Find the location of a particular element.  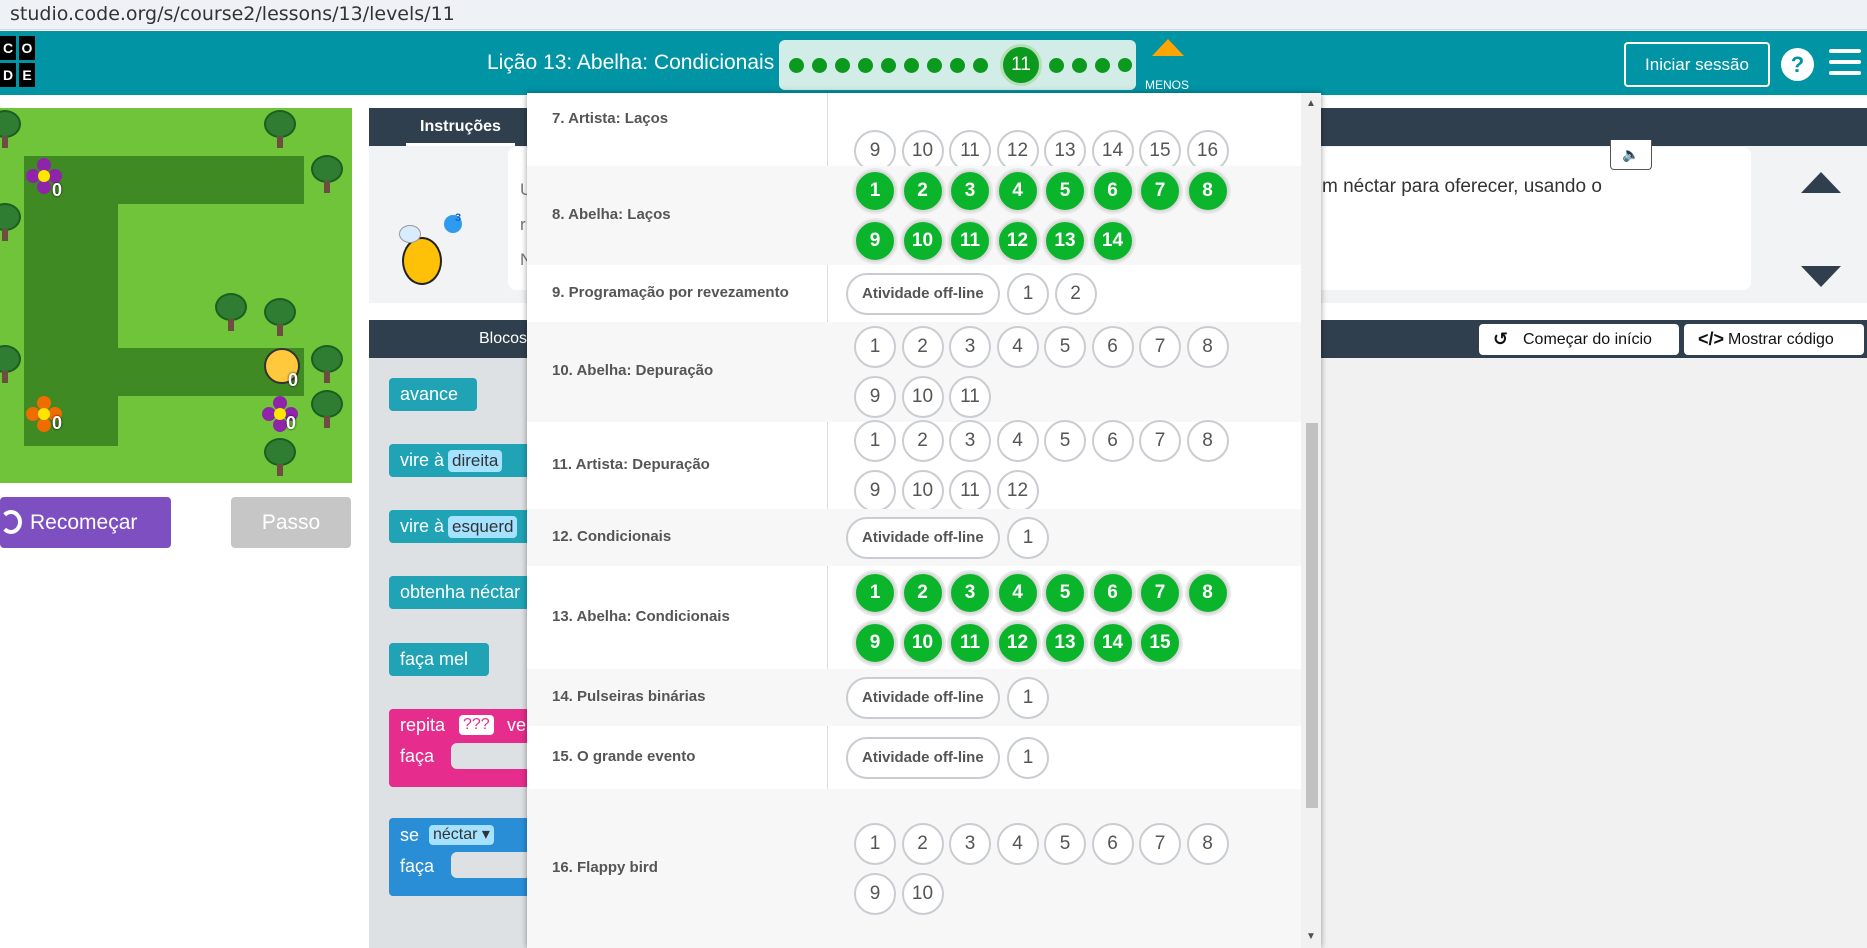

scroll-down-icon is located at coordinates (1821, 276).